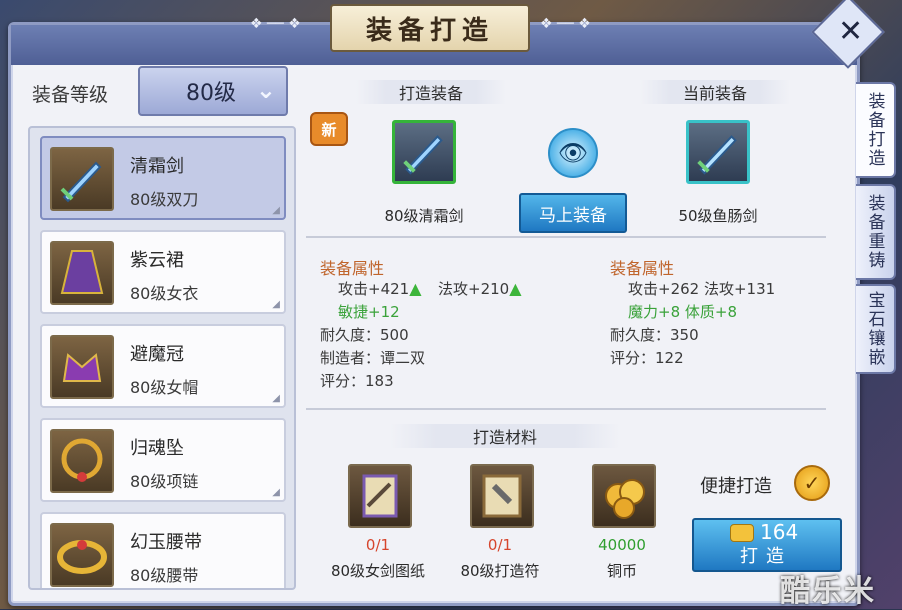 This screenshot has width=902, height=610. What do you see at coordinates (378, 571) in the screenshot?
I see `material-name: 80级女剑图纸` at bounding box center [378, 571].